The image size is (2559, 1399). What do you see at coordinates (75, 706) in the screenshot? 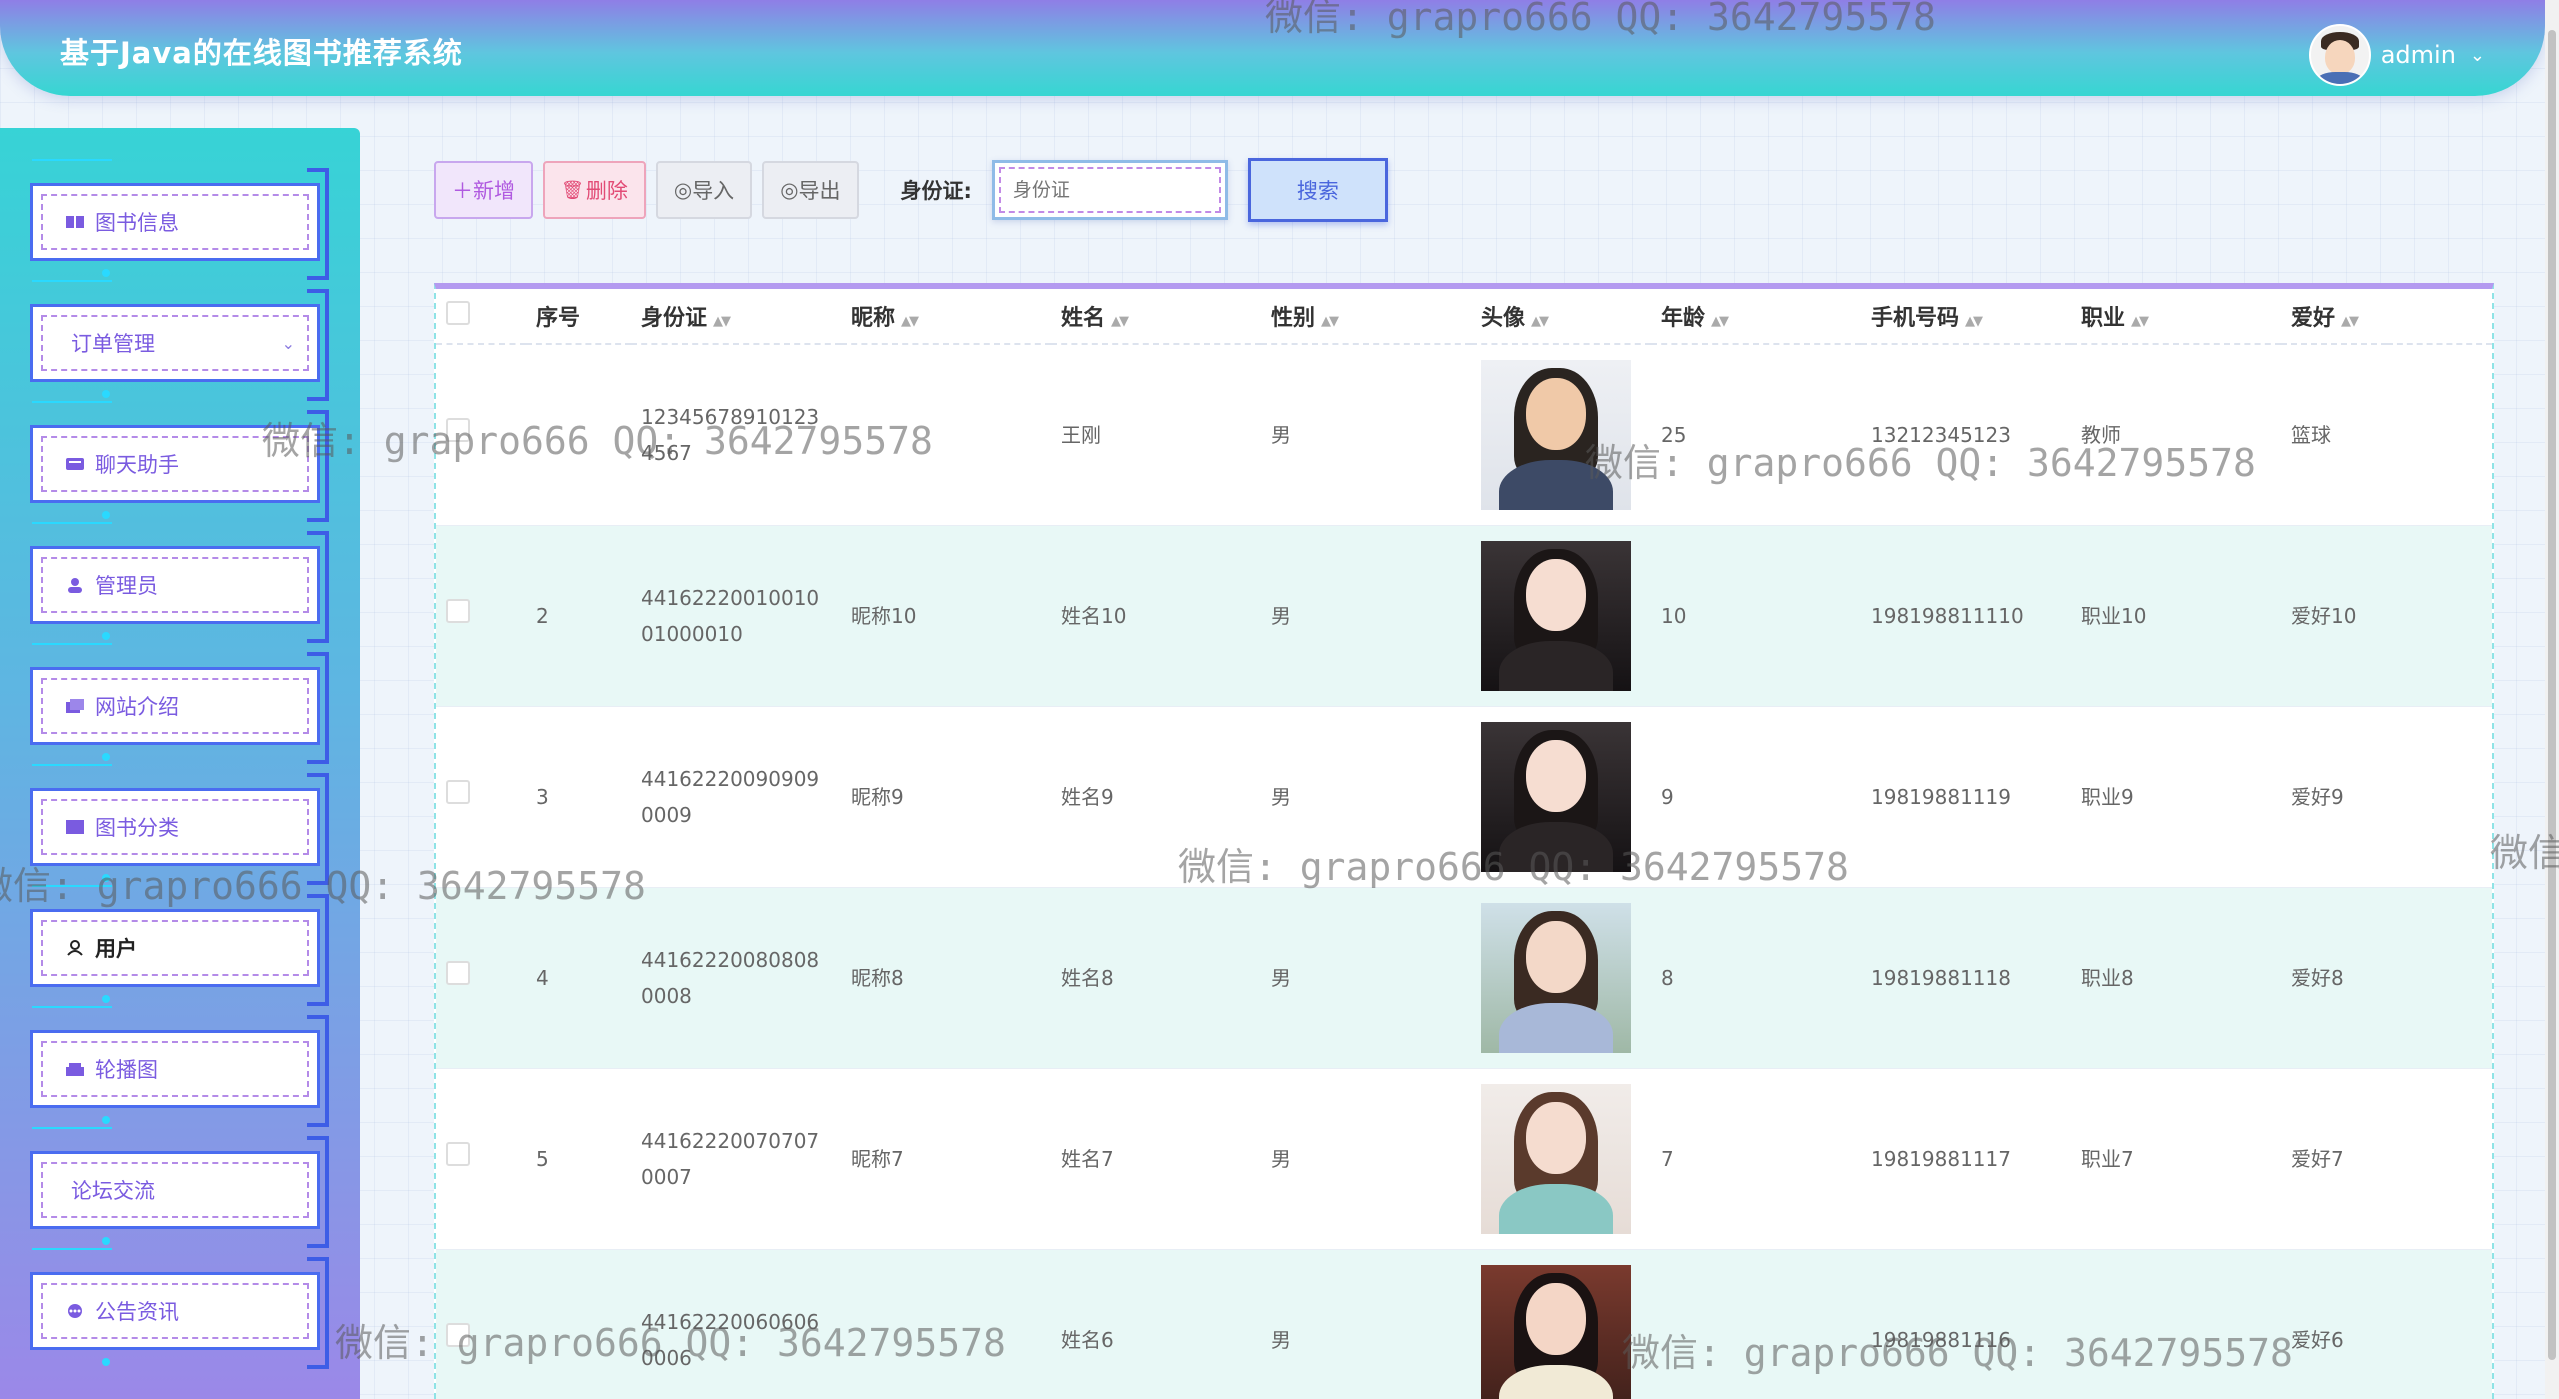
I see `info-icon` at bounding box center [75, 706].